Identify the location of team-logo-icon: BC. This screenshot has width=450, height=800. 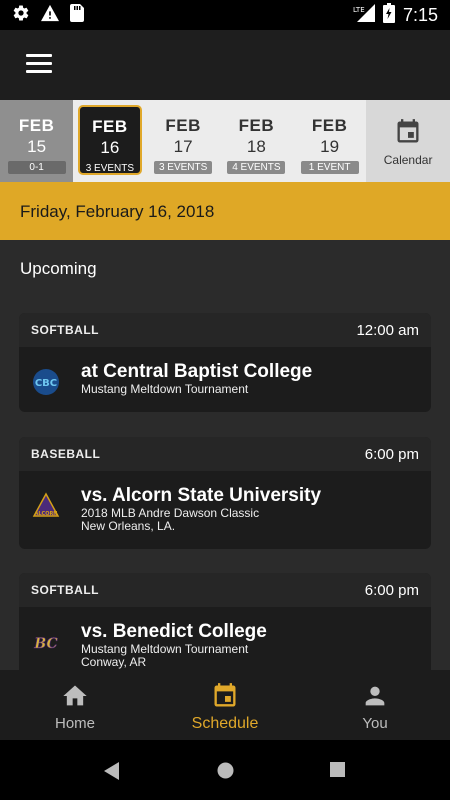
(45, 644).